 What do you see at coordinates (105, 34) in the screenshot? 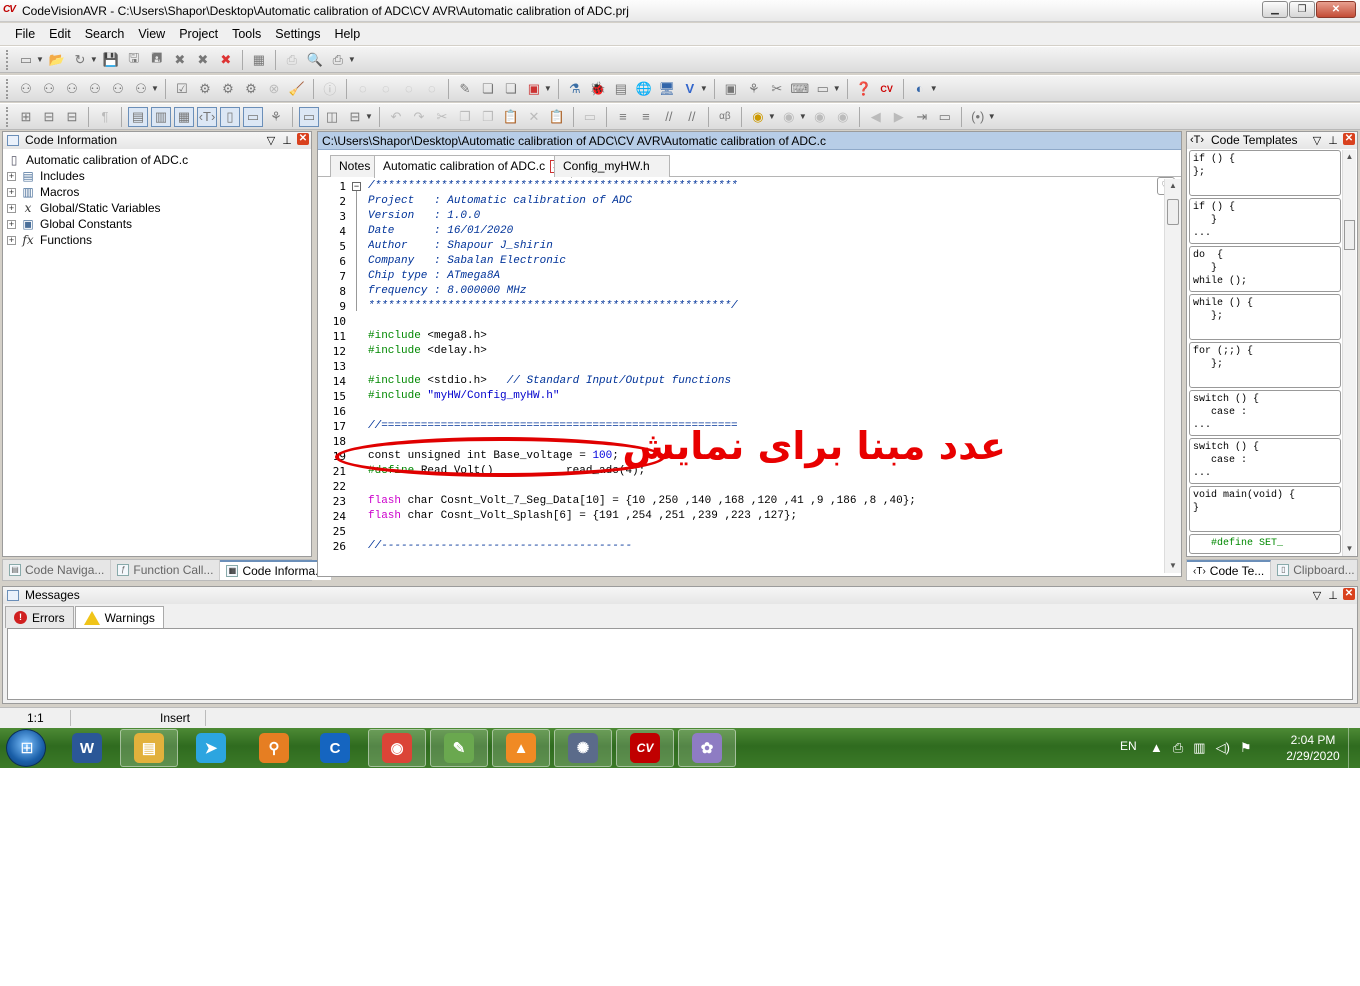
I see `menu-search: Search` at bounding box center [105, 34].